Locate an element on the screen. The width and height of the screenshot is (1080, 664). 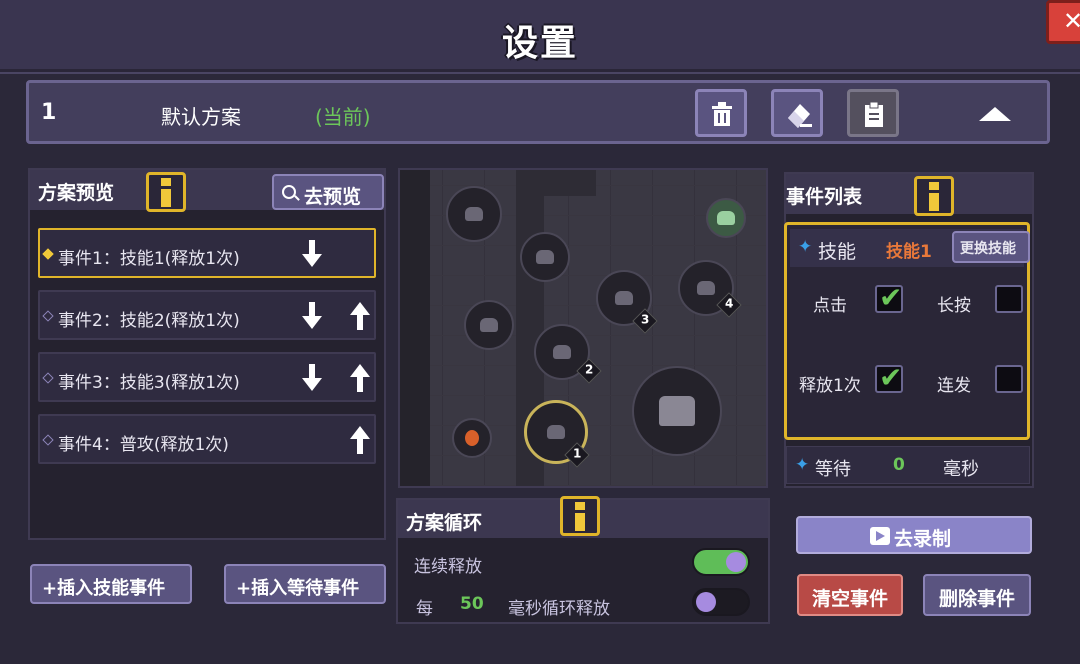
rename-scheme-button is located at coordinates (797, 113).